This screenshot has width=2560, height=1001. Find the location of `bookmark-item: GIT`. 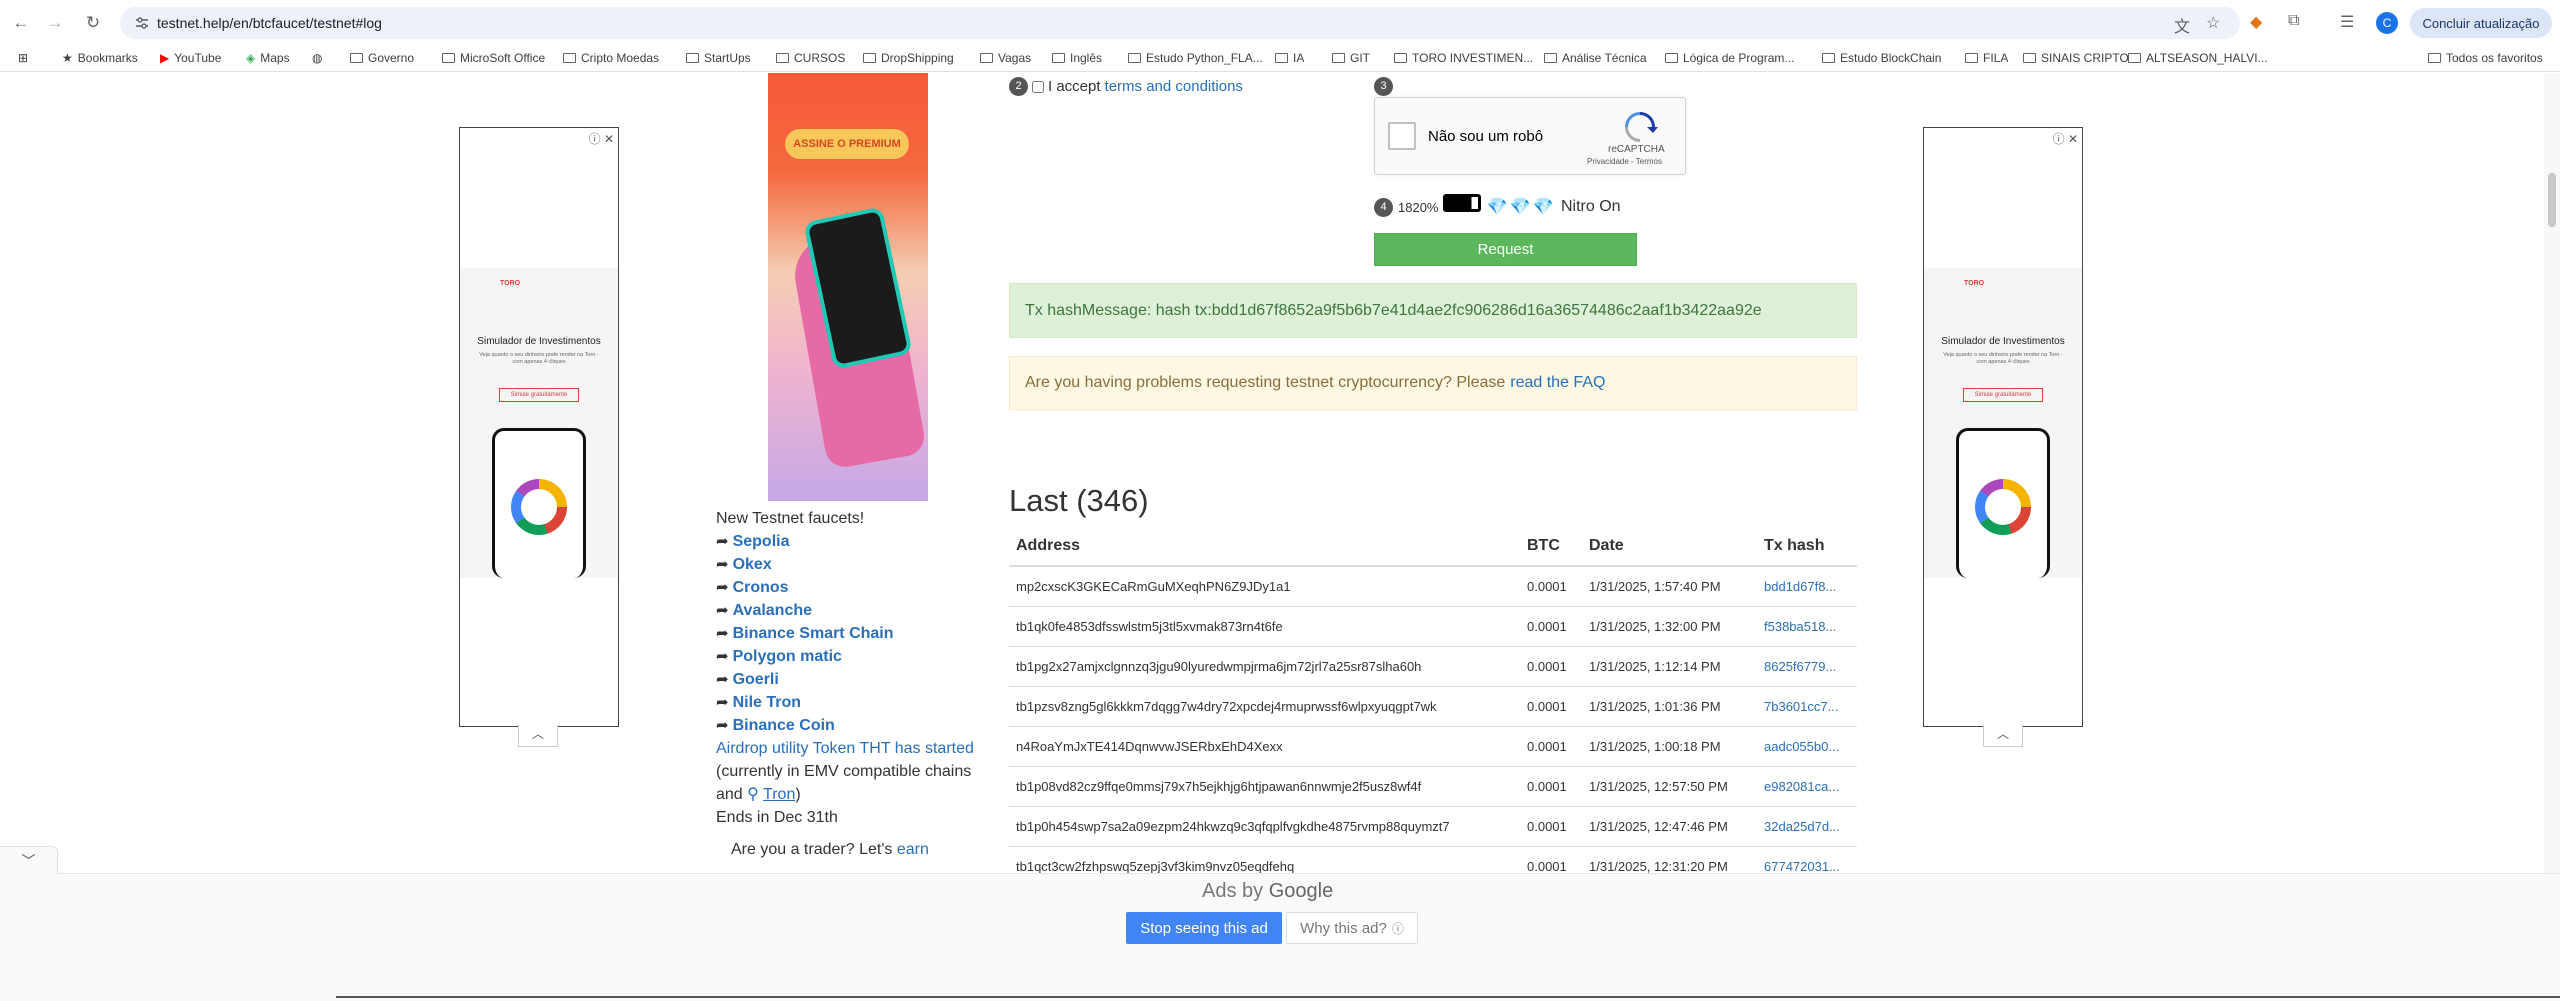

bookmark-item: GIT is located at coordinates (1351, 58).